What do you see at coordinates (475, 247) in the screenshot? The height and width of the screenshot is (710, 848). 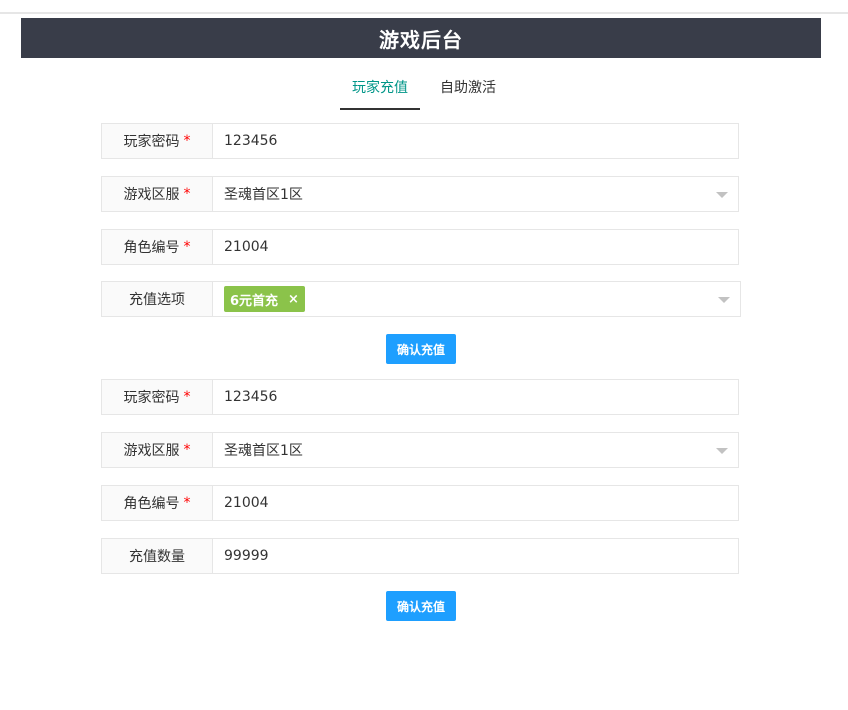 I see `form1-role-input: 21004` at bounding box center [475, 247].